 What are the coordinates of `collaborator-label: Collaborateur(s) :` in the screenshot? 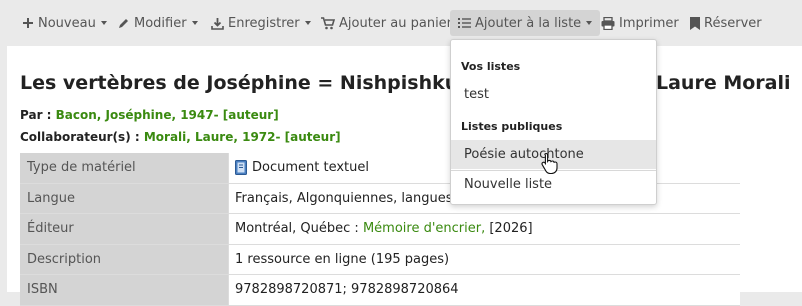 It's located at (80, 137).